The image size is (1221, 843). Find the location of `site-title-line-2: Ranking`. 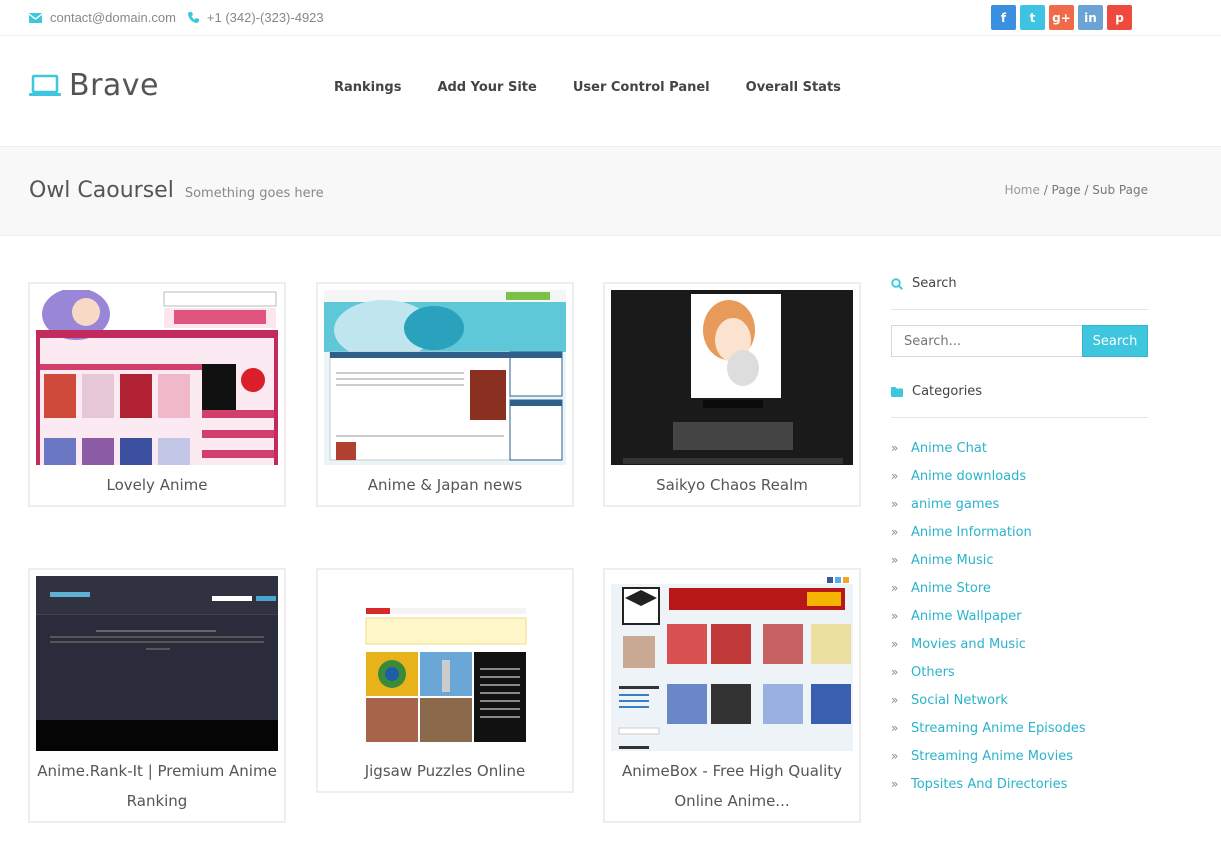

site-title-line-2: Ranking is located at coordinates (157, 801).